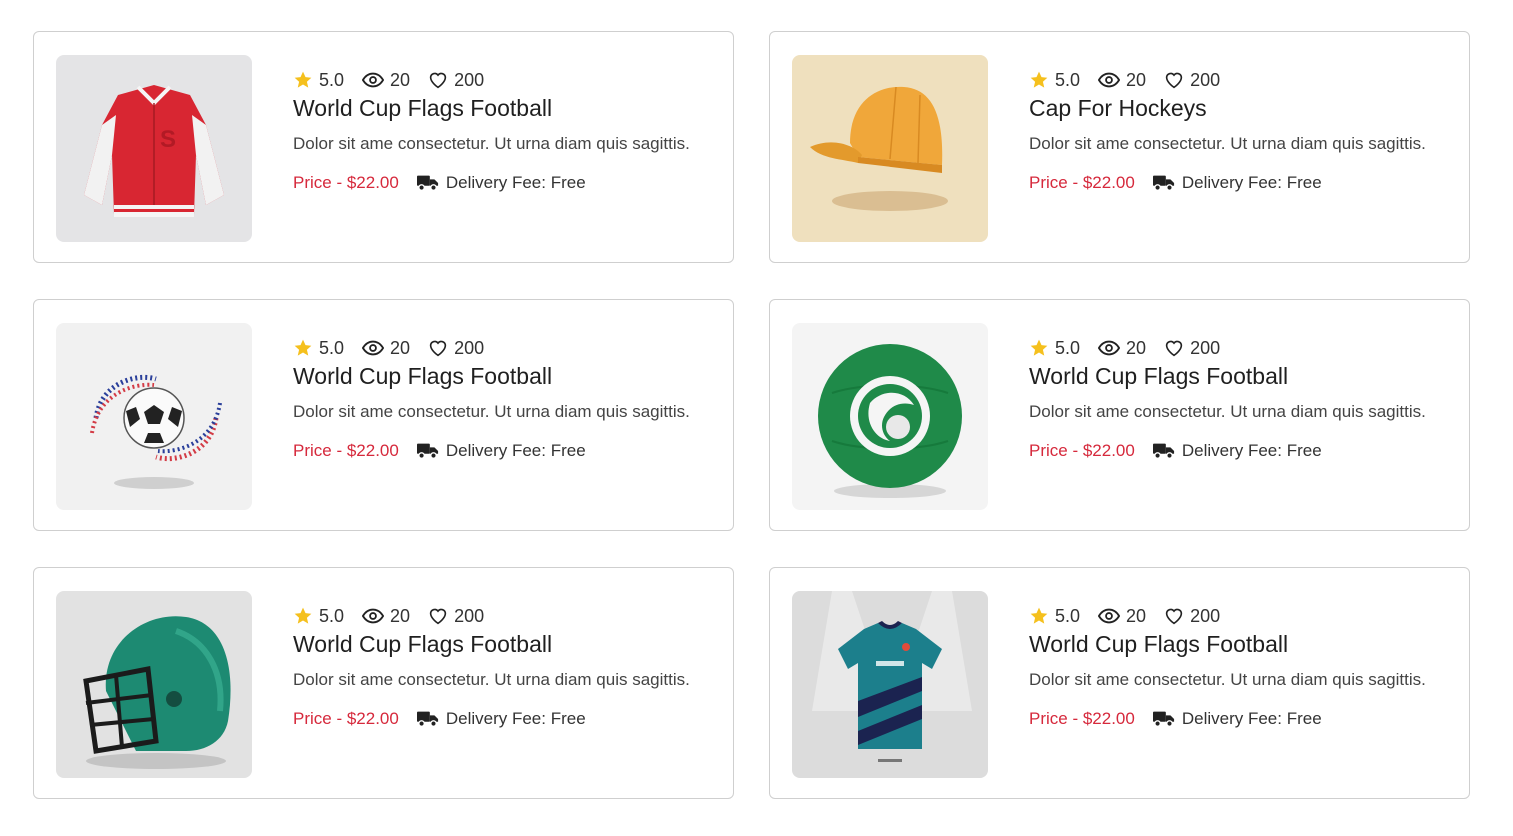 This screenshot has height=836, width=1513. Describe the element at coordinates (154, 684) in the screenshot. I see `product-image-football-helmet` at that location.